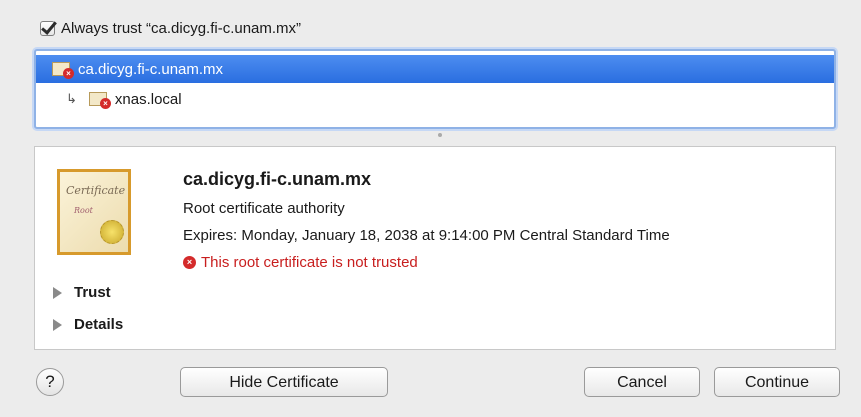 The image size is (861, 417). I want to click on hide-certificate-button: Hide Certificate, so click(284, 382).